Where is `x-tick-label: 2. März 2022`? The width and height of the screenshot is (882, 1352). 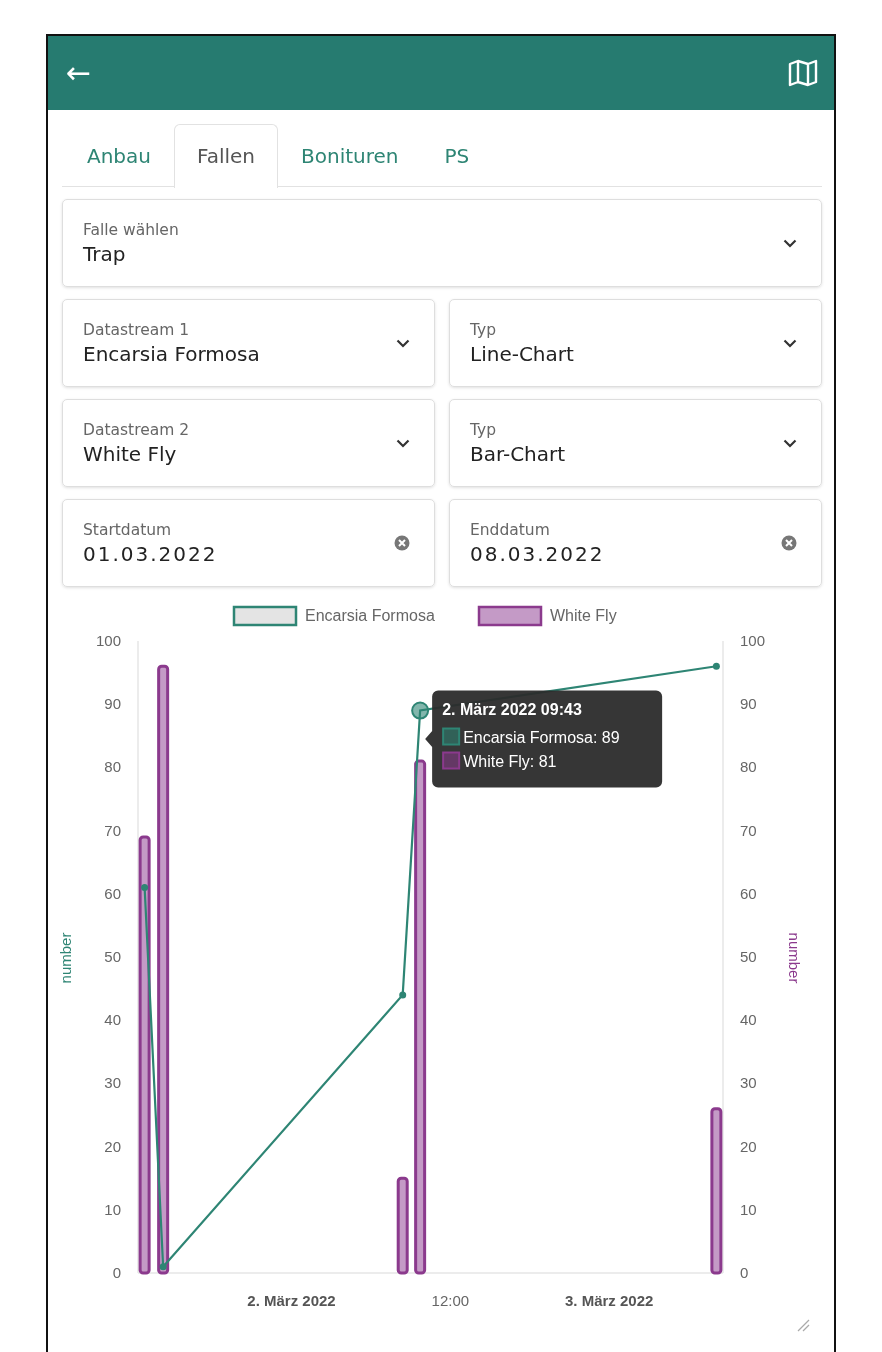 x-tick-label: 2. März 2022 is located at coordinates (291, 1300).